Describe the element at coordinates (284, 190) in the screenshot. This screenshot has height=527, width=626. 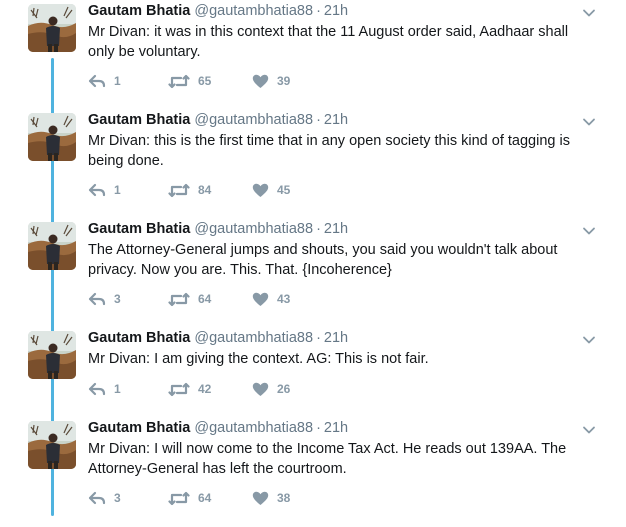
I see `like-count: 45` at that location.